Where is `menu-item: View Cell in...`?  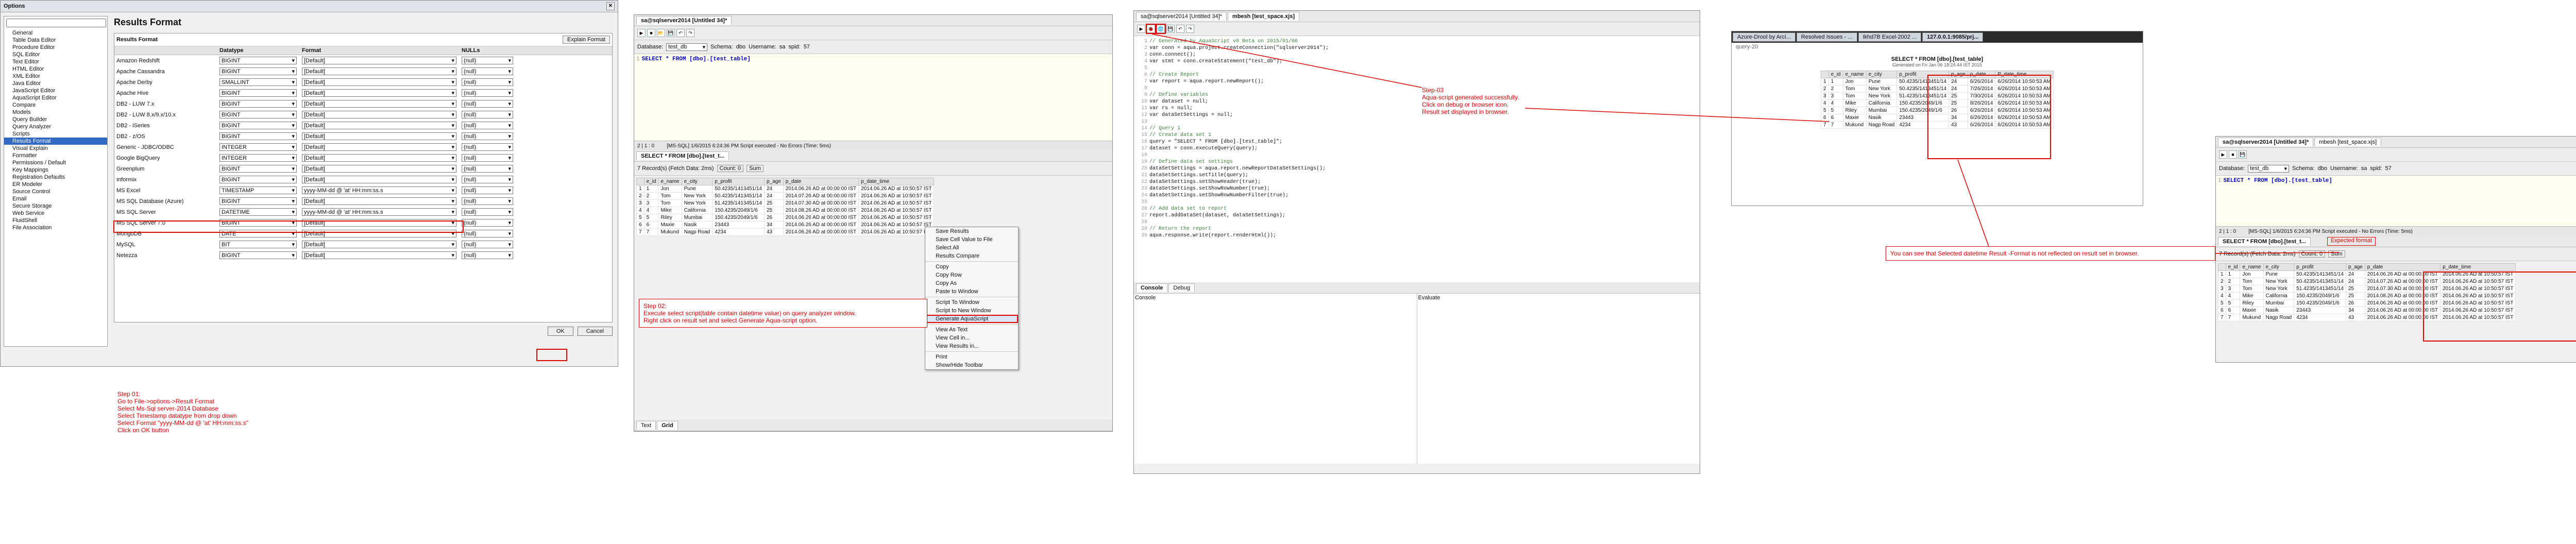
menu-item: View Cell in... is located at coordinates (971, 338).